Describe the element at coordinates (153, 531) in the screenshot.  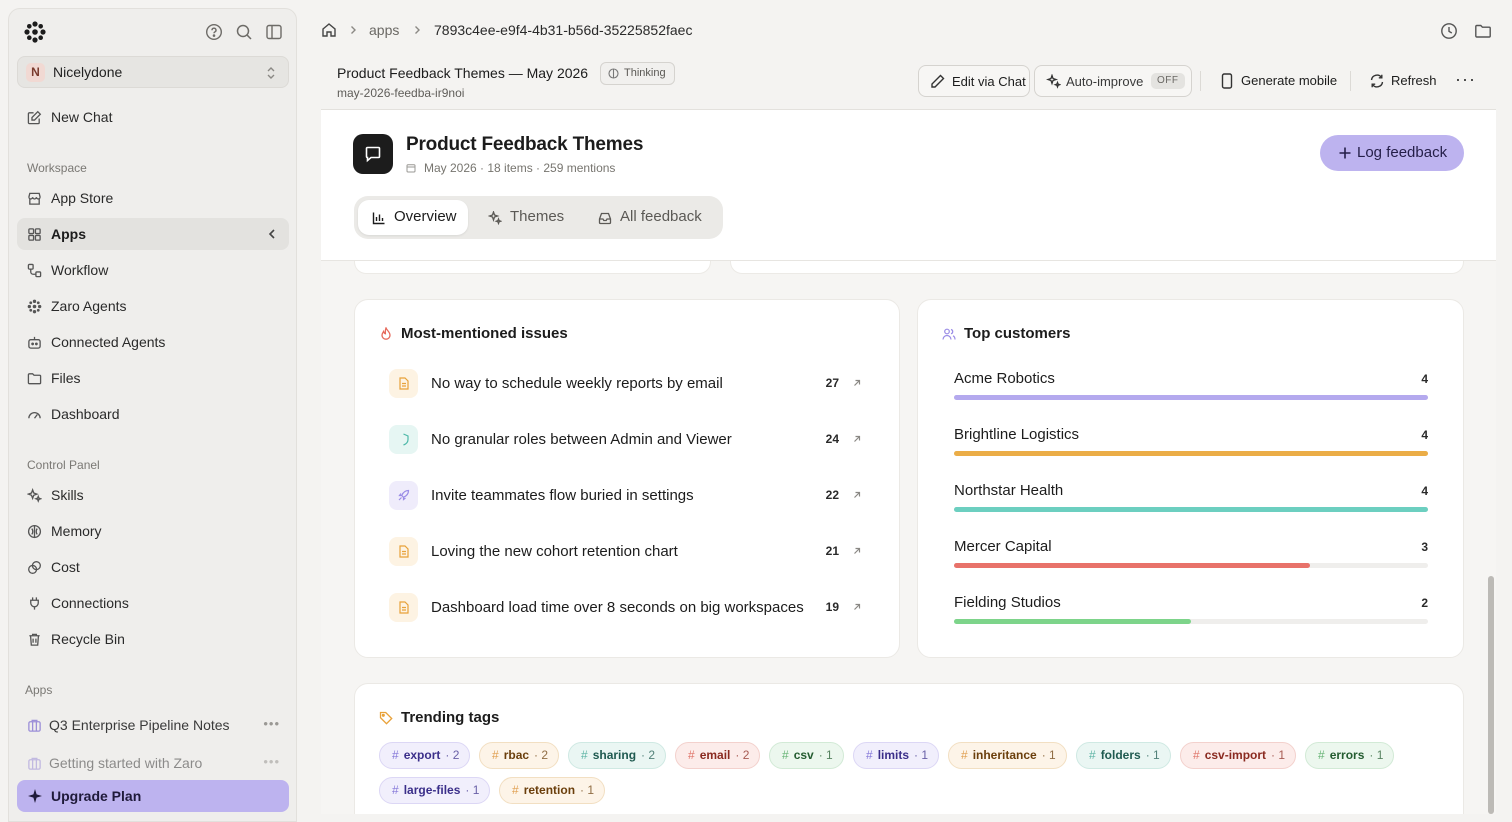
I see `sidebar-item-memory: Memory` at that location.